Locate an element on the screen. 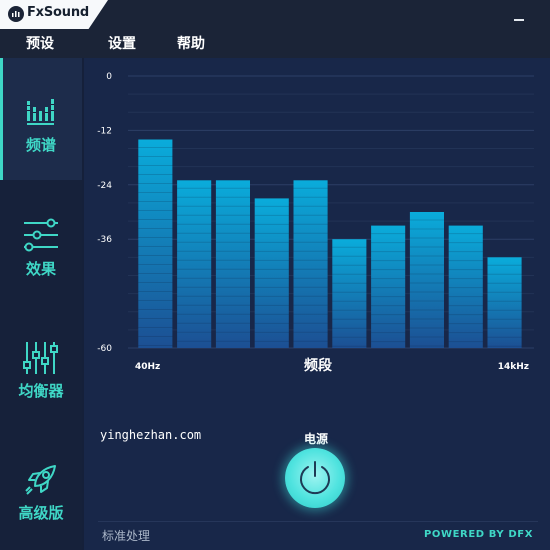 The height and width of the screenshot is (550, 550). sidebar-item-label: 均衡器 is located at coordinates (41, 391).